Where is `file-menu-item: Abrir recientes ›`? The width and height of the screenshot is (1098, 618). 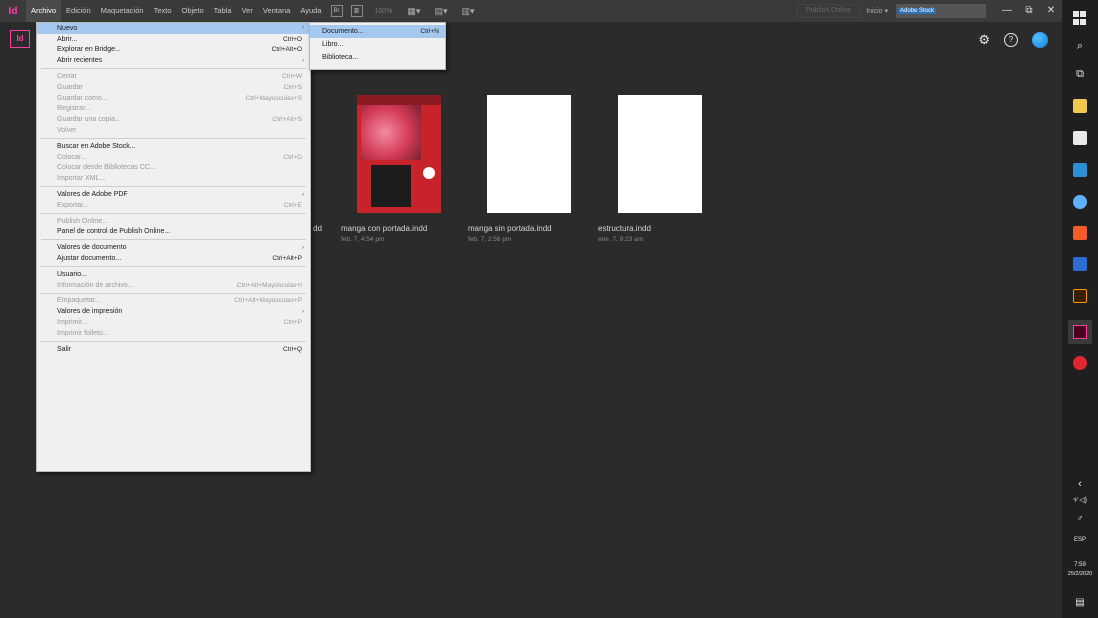 file-menu-item: Abrir recientes › is located at coordinates (173, 60).